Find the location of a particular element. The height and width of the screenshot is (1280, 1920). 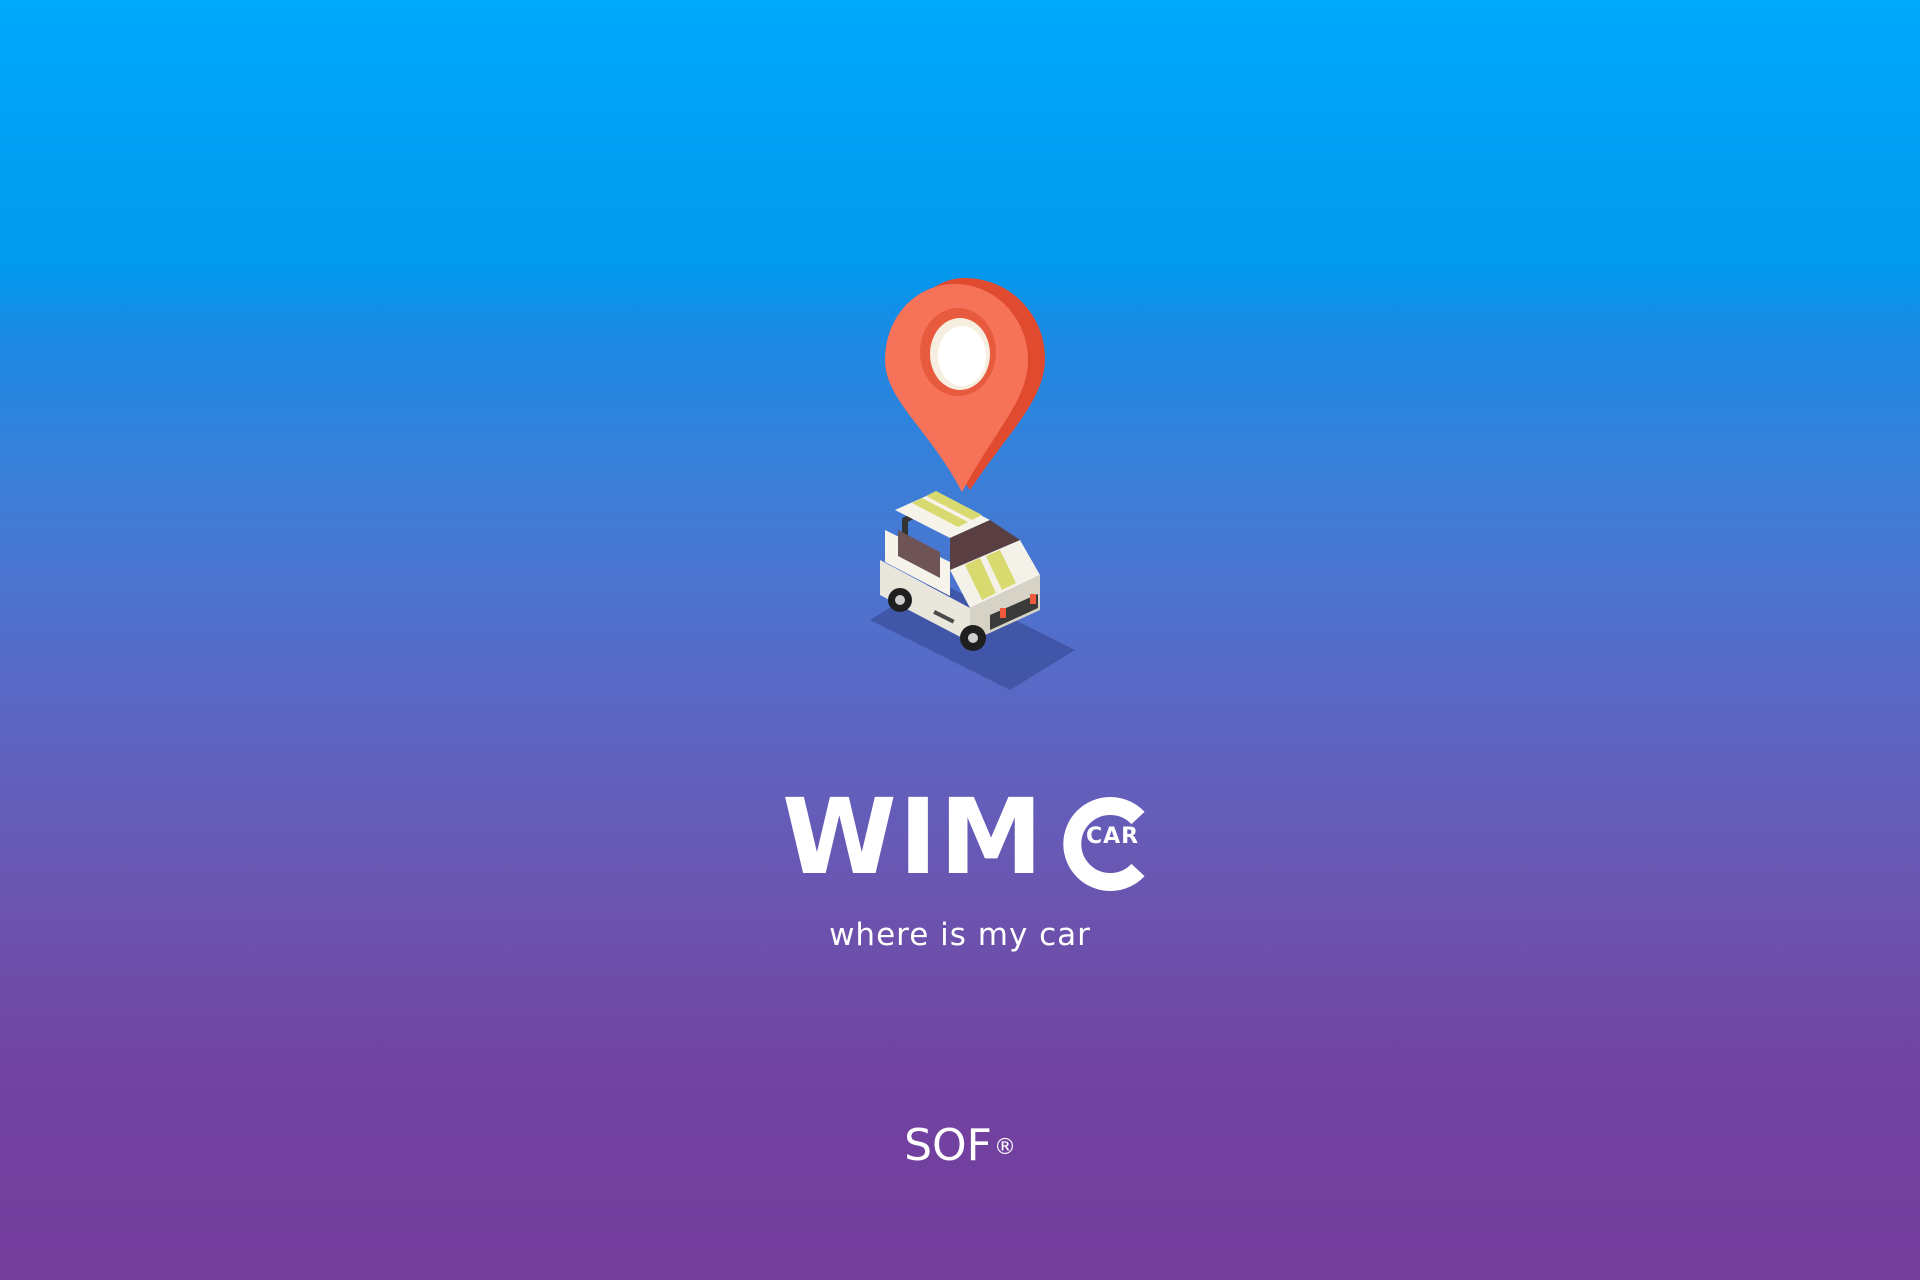

logo-wordmark: WIM is located at coordinates (913, 837).